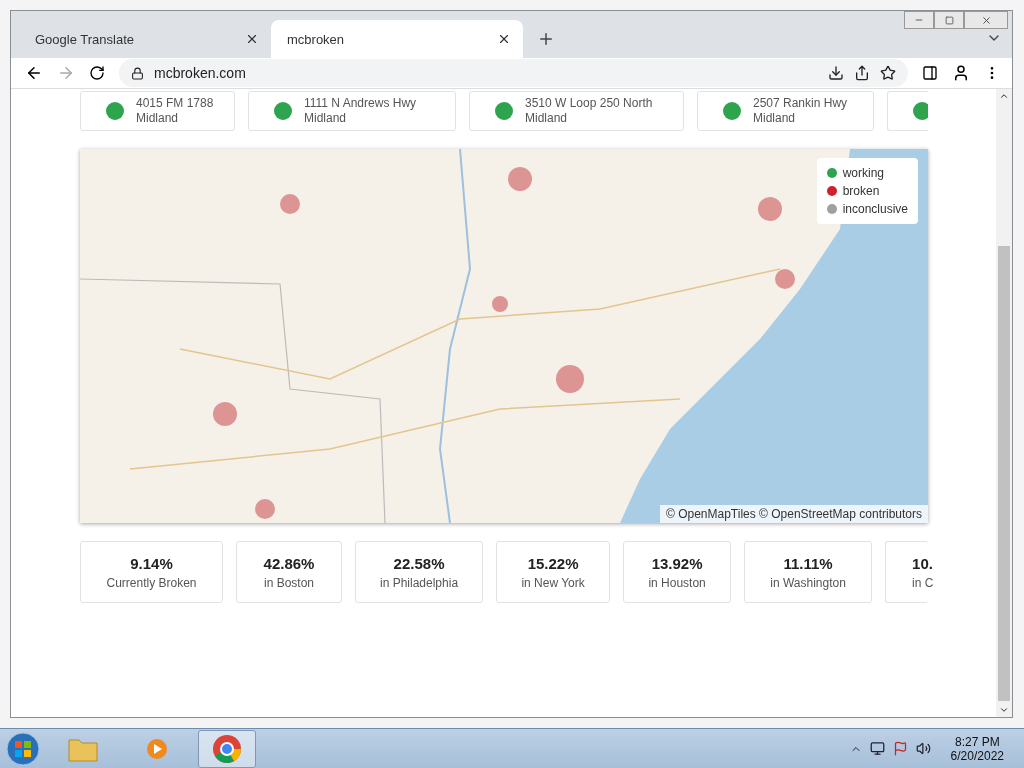 The height and width of the screenshot is (768, 1024). Describe the element at coordinates (513, 73) in the screenshot. I see `address-bar: mcbroken.com` at that location.